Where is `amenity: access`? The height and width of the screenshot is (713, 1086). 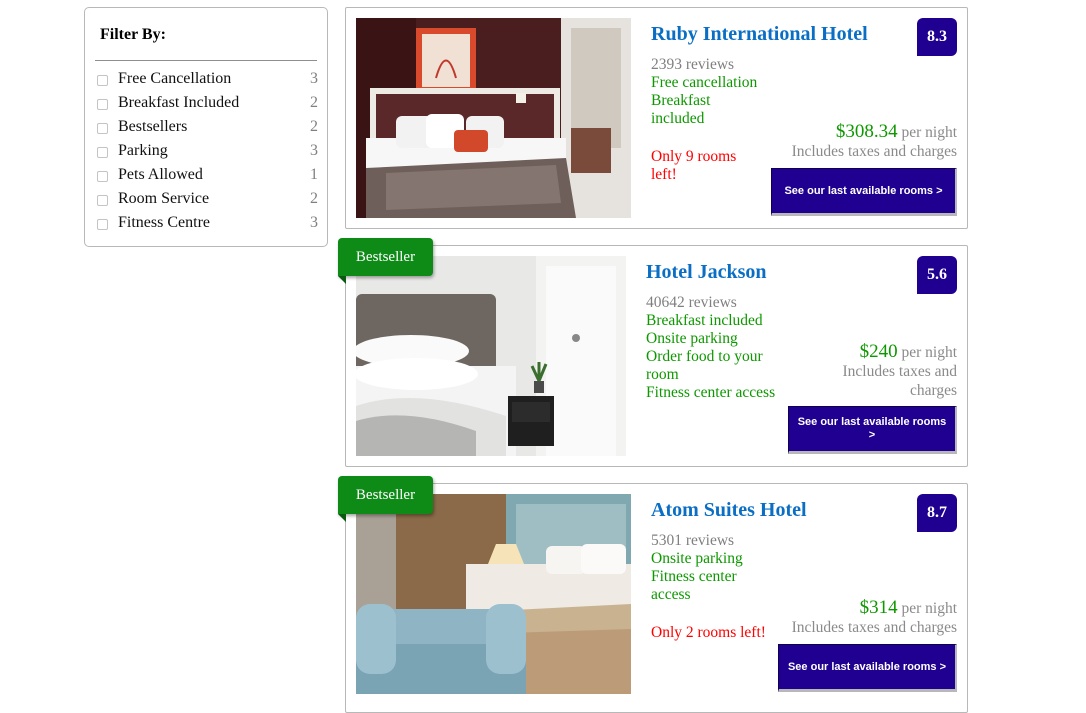 amenity: access is located at coordinates (671, 594).